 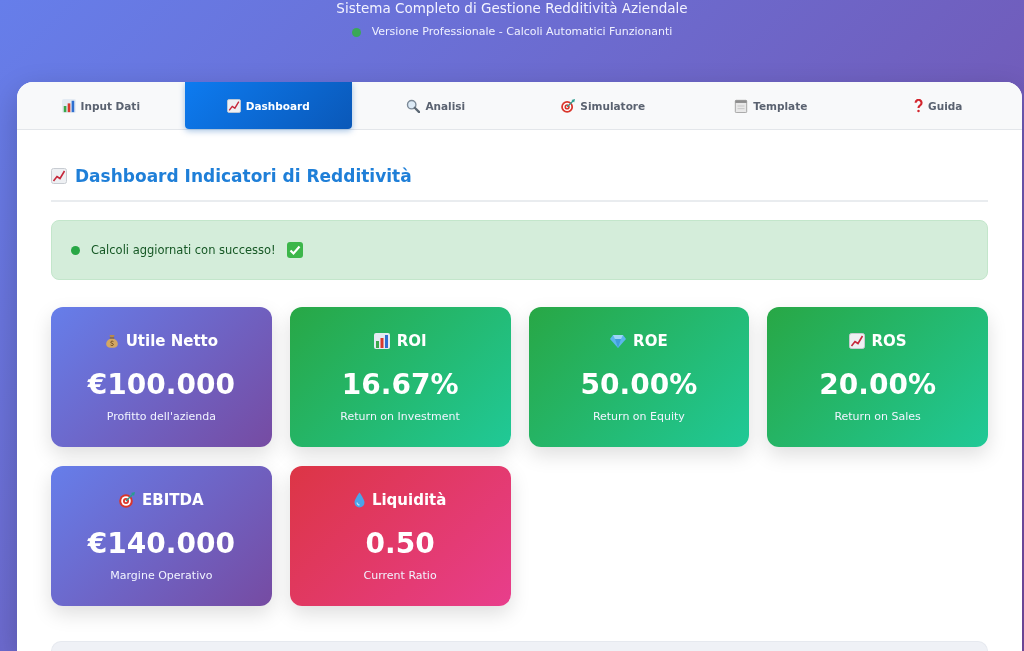 I want to click on tab: Guida, so click(x=938, y=105).